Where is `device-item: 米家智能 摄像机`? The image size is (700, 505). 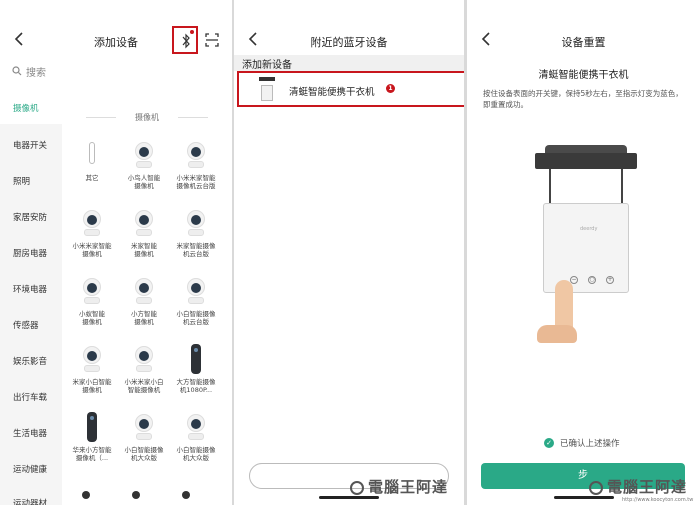
device-item: 米家智能 摄像机 is located at coordinates (144, 233).